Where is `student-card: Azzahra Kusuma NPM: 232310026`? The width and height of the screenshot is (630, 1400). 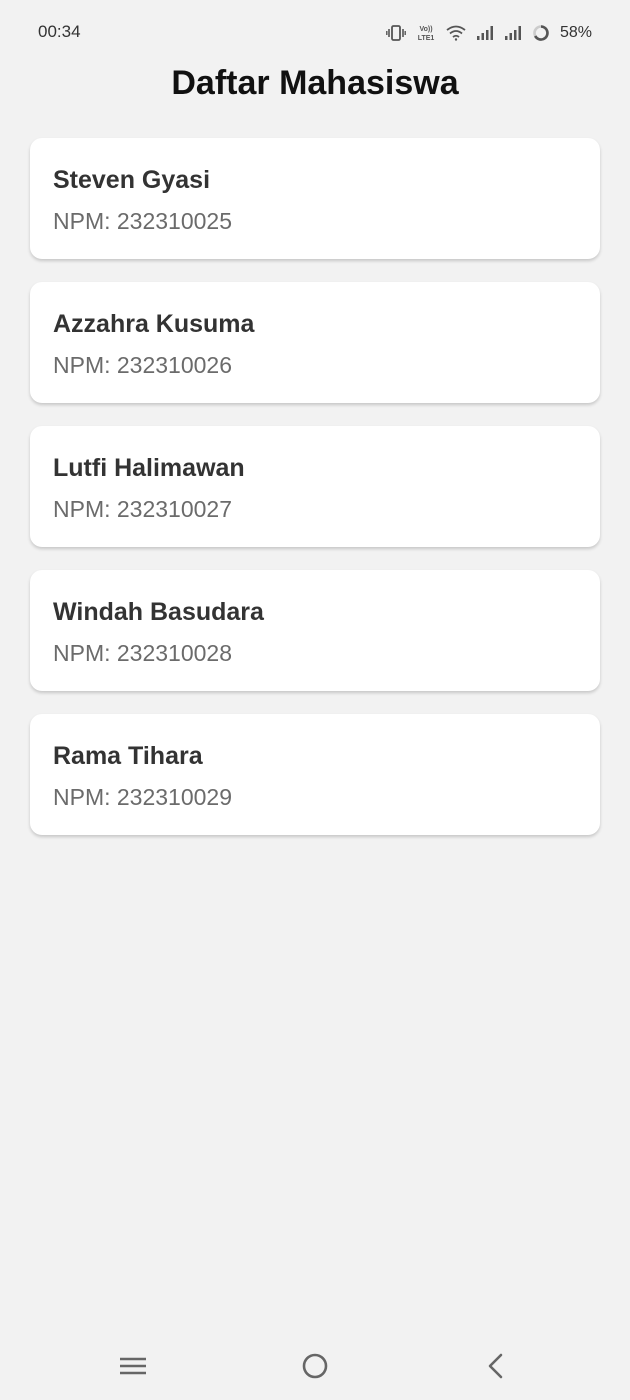
student-card: Azzahra Kusuma NPM: 232310026 is located at coordinates (315, 342).